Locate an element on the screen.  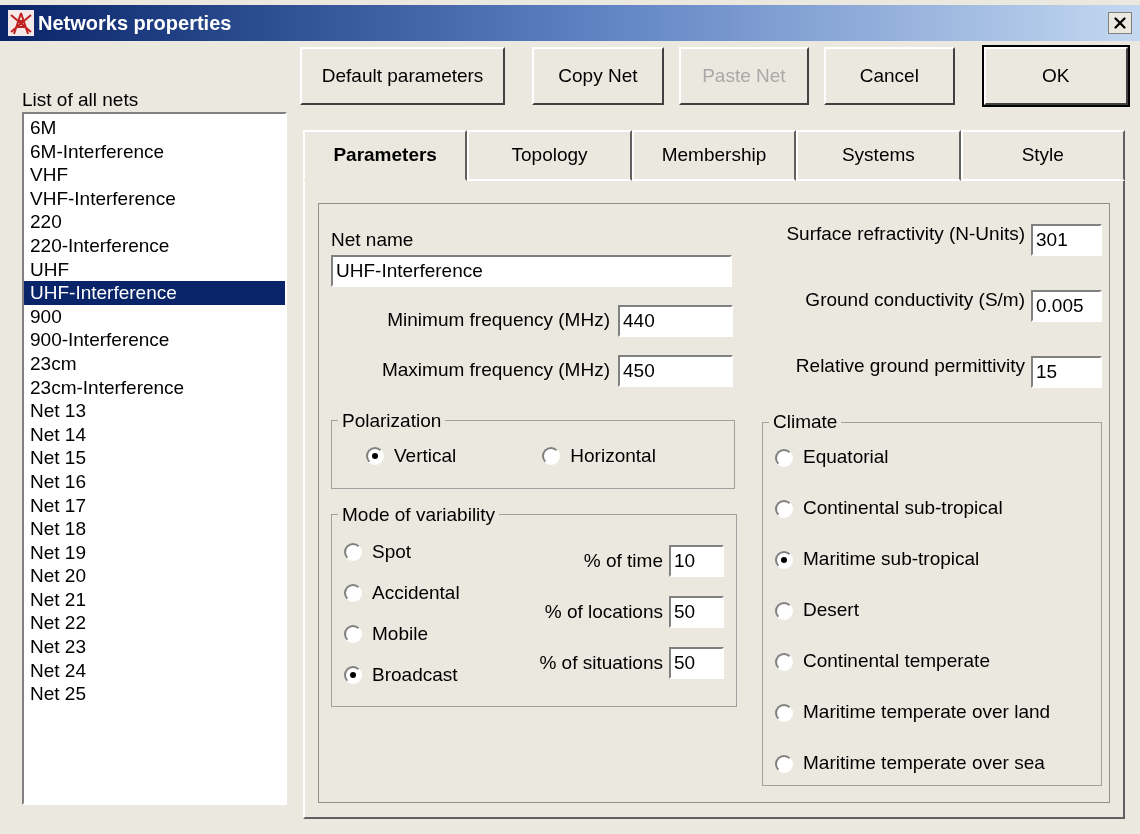
field-label: Maximum frequency (MHz) is located at coordinates (495, 370).